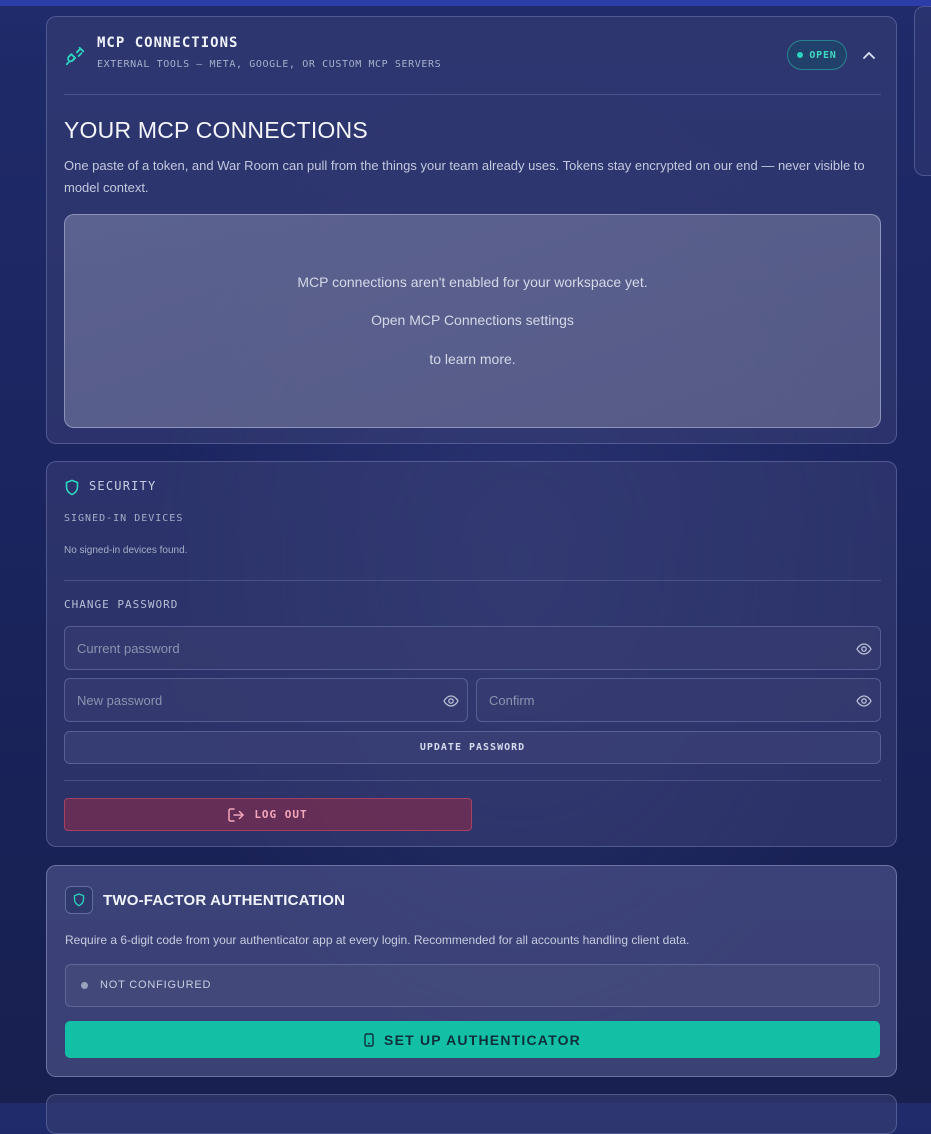 This screenshot has height=1134, width=931. Describe the element at coordinates (281, 814) in the screenshot. I see `logout-label: LOG OUT` at that location.